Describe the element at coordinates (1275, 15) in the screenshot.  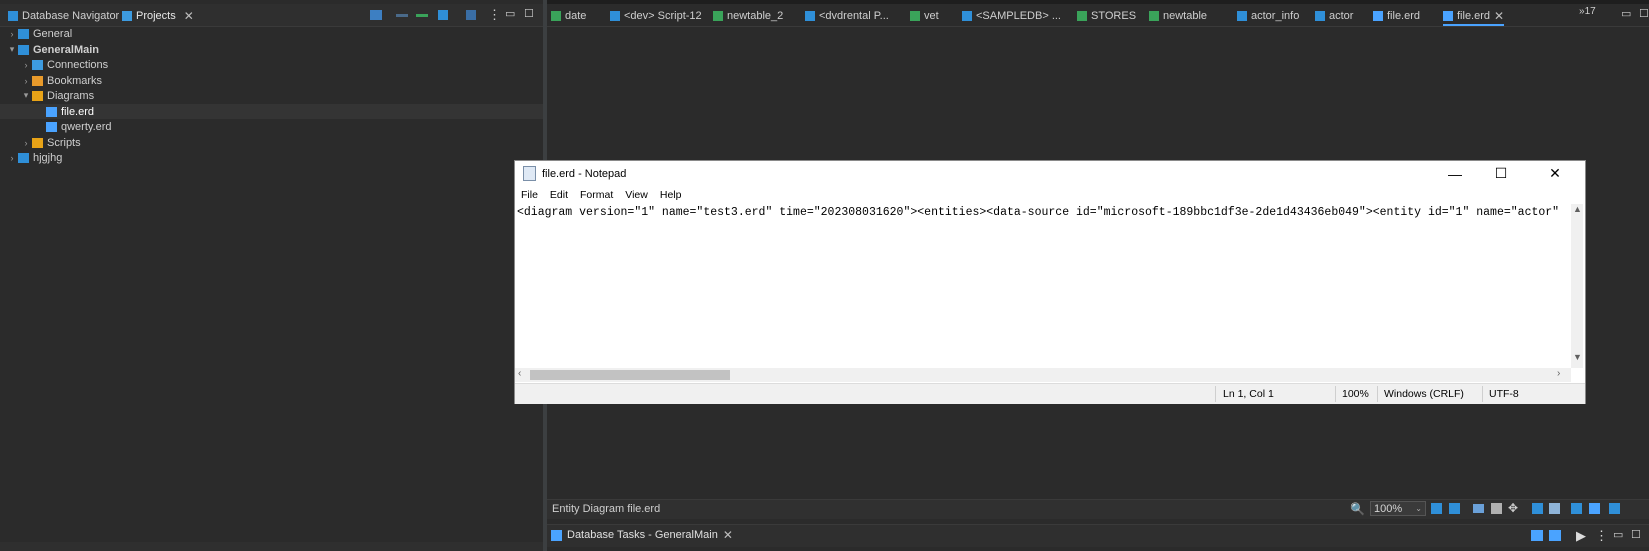
I see `editor-tab-label: actor_info` at that location.